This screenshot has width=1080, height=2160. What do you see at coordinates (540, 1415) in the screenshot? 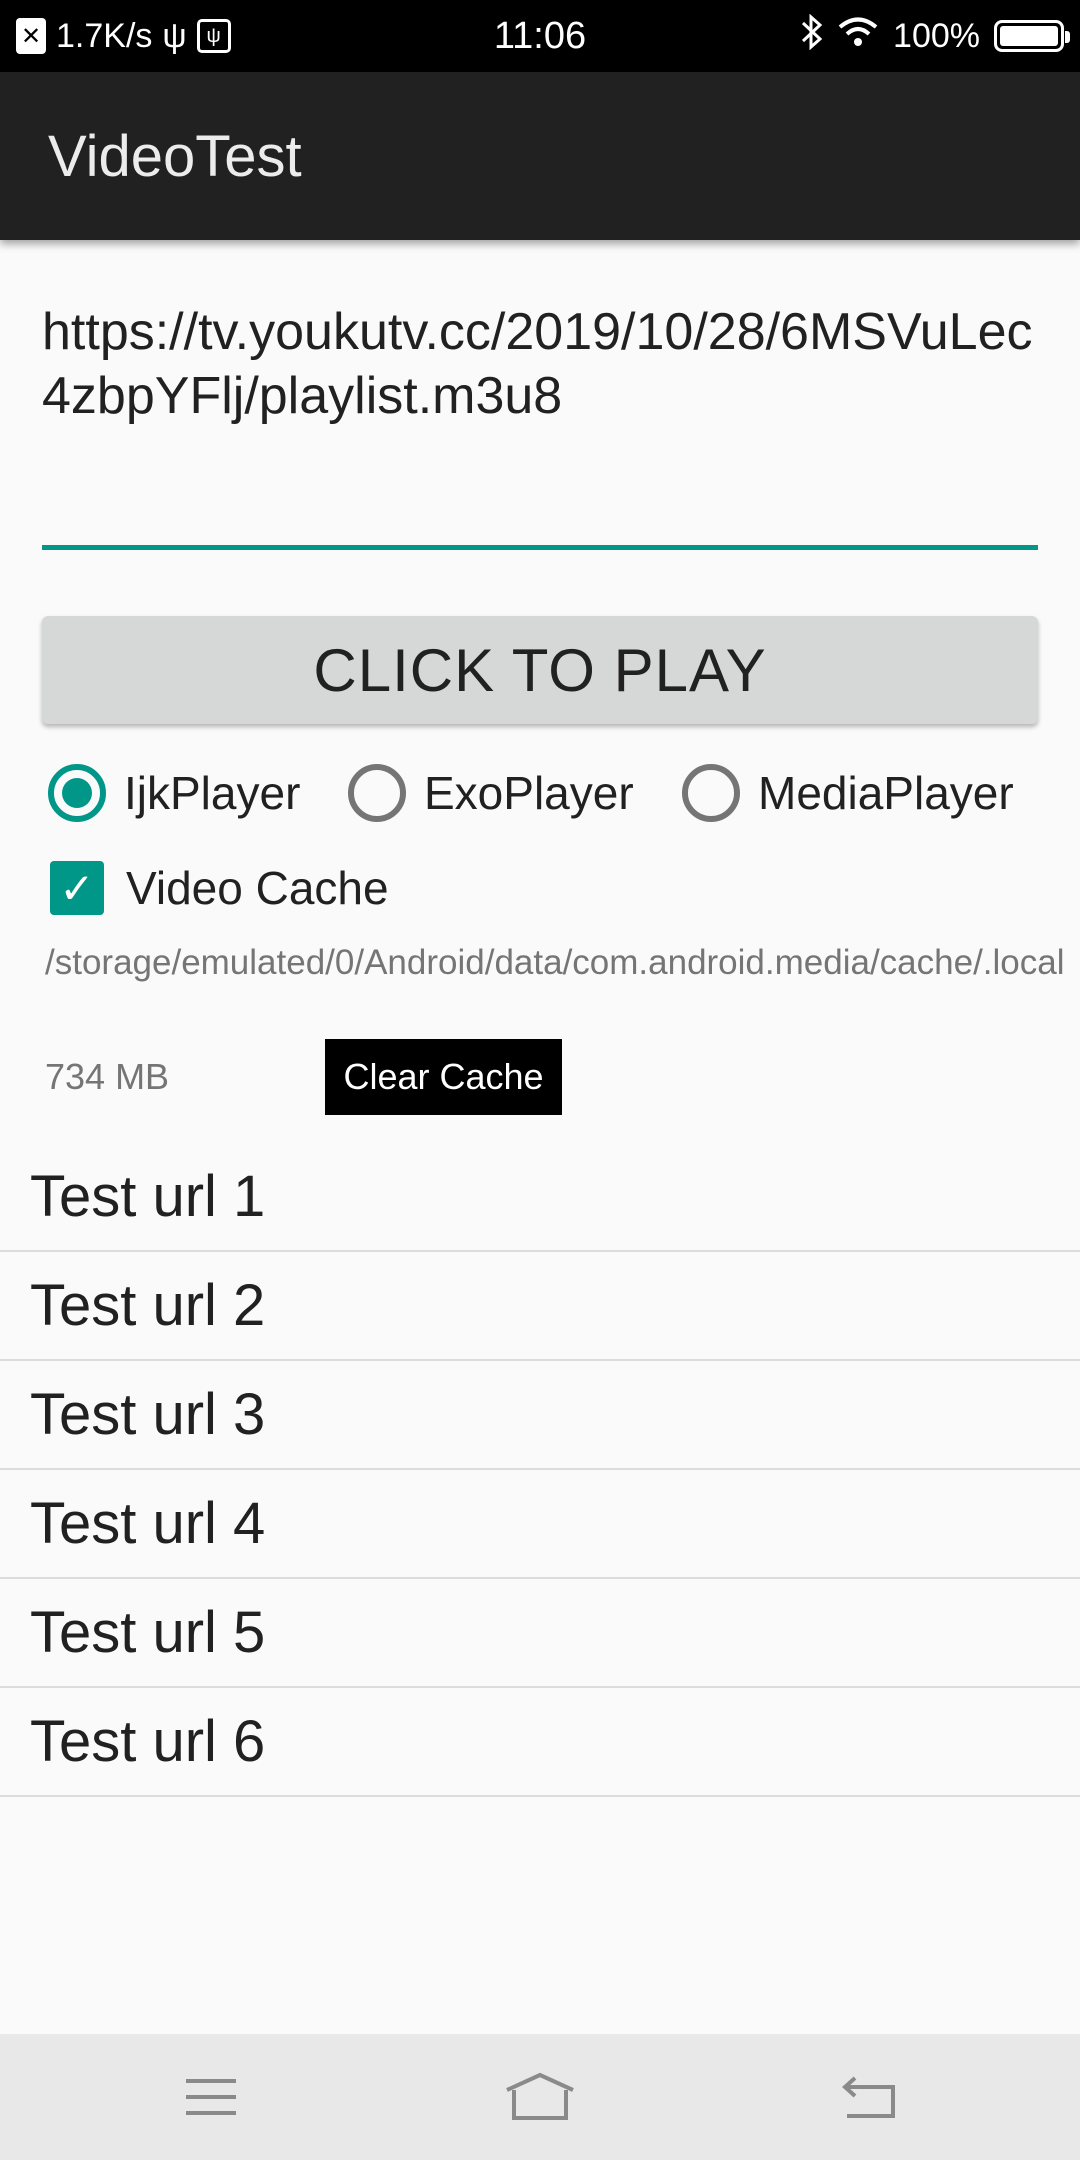
I see `list-item: Test url 3` at bounding box center [540, 1415].